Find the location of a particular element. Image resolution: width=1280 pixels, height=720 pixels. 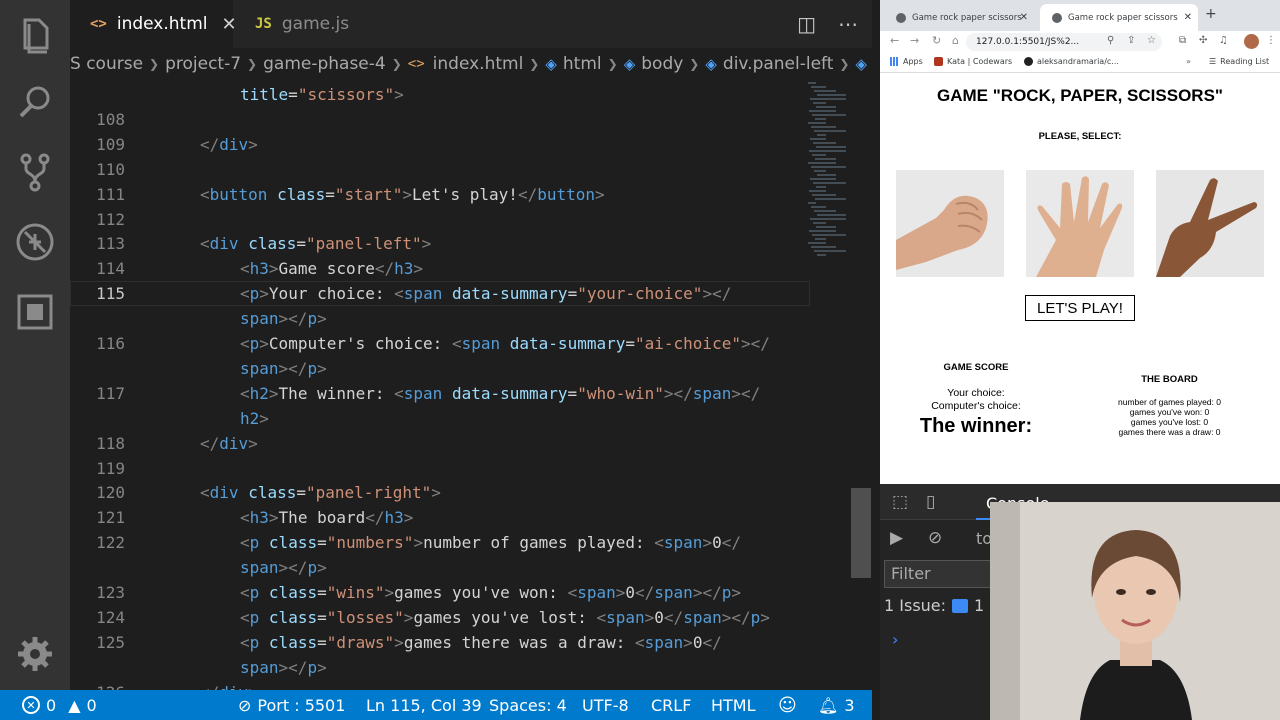

code-line: 121 <h3>The board</h3> is located at coordinates (440, 517).